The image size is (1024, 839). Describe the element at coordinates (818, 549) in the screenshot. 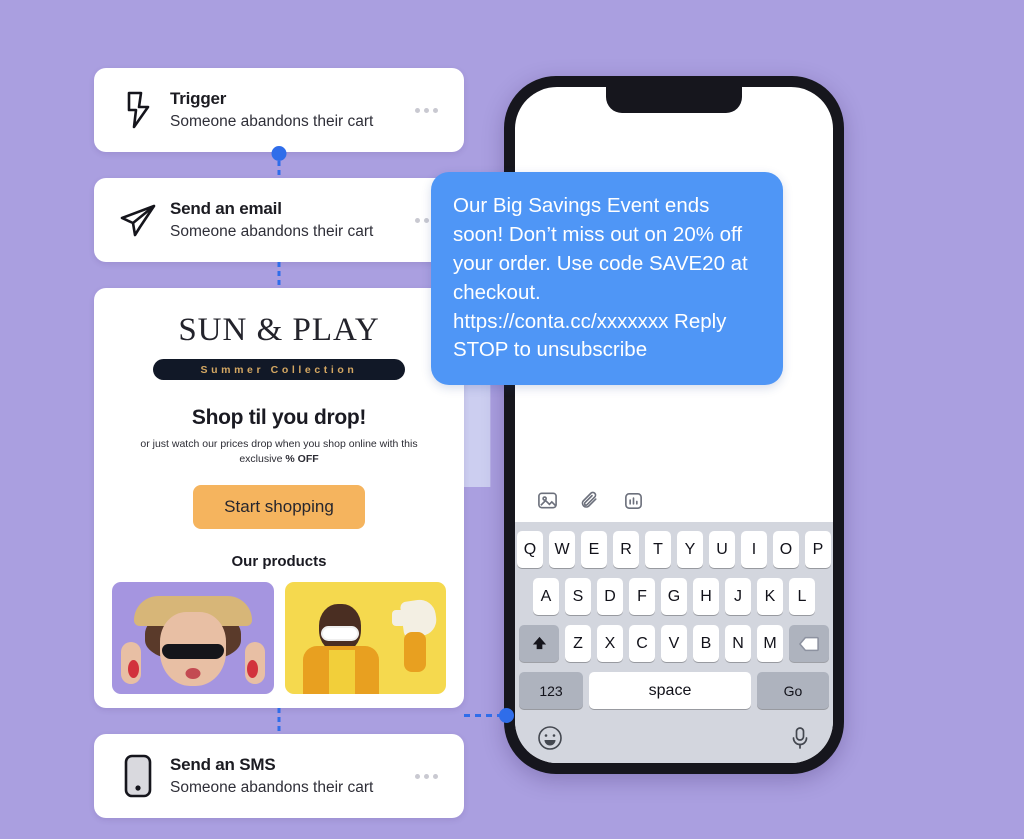

I see `letter-key: P` at that location.